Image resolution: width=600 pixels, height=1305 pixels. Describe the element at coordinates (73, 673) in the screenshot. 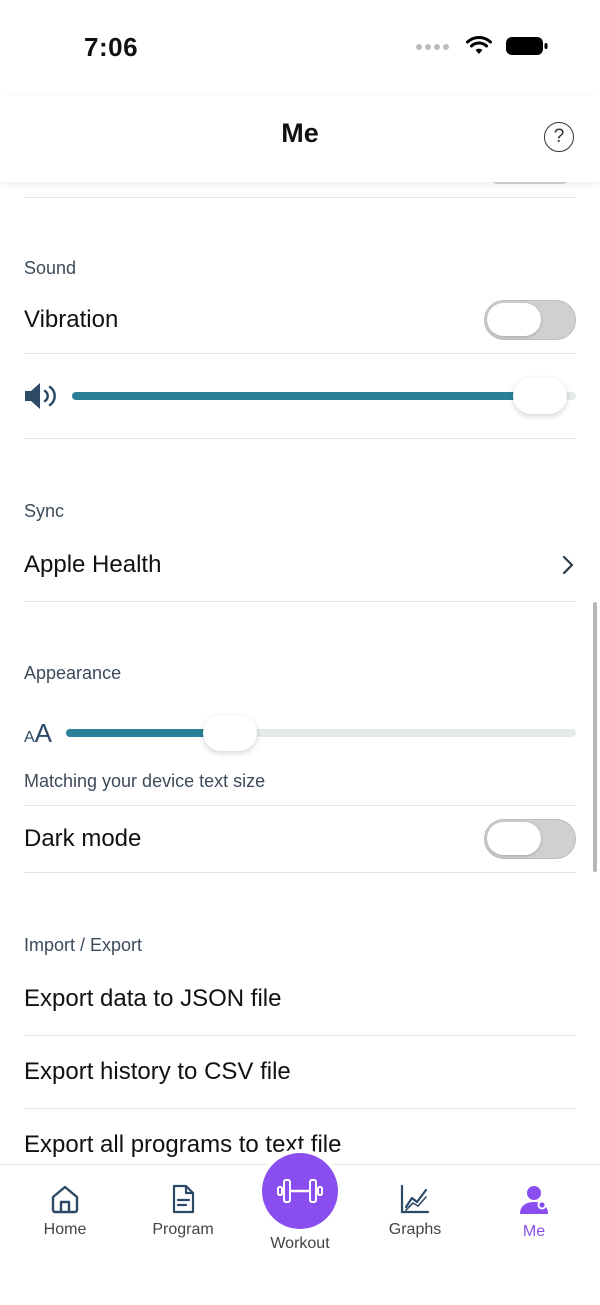

I see `section-appearance: Appearance` at that location.